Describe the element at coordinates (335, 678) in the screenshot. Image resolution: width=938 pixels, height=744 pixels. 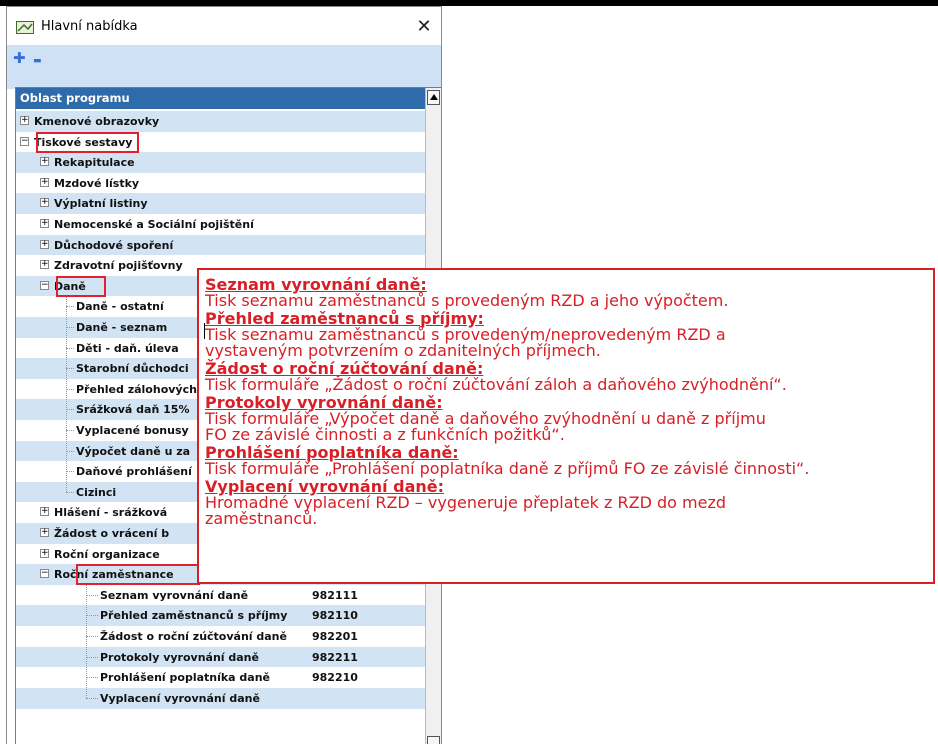
I see `tree-row-code: 982210` at that location.